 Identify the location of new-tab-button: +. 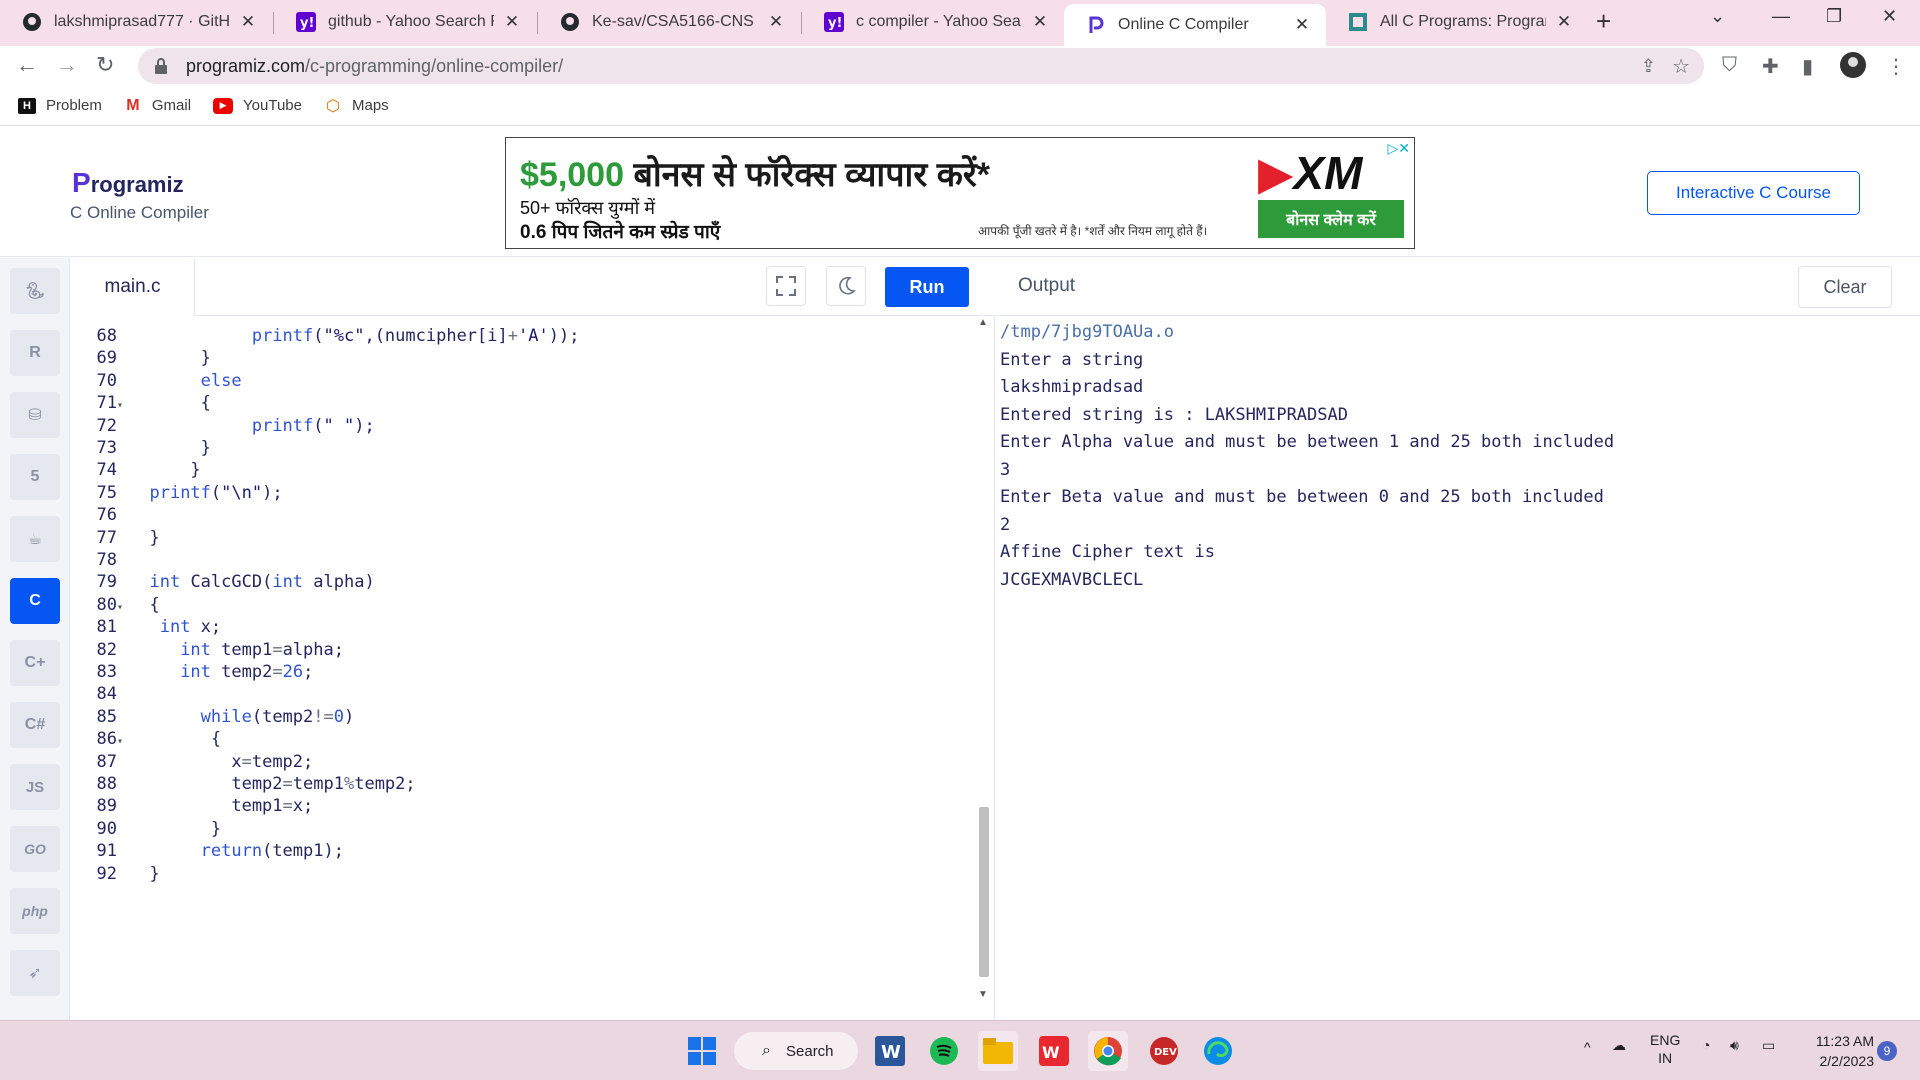
(1603, 21).